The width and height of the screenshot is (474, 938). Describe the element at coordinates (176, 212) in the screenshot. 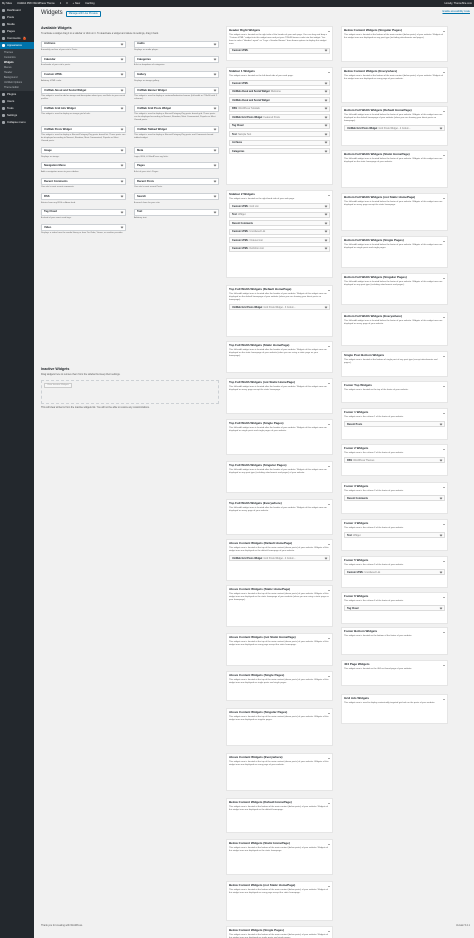

I see `widget-text: Text` at that location.